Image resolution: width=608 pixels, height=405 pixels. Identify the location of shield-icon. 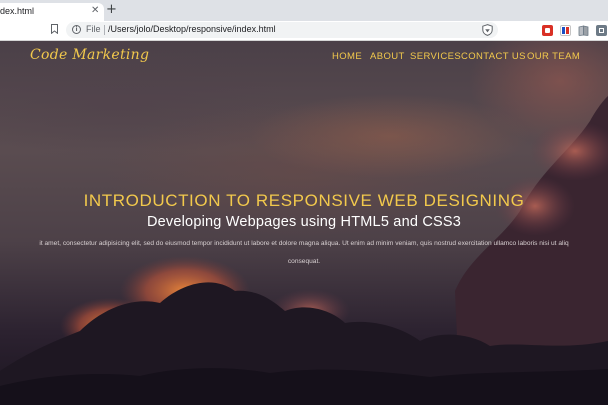
(487, 30).